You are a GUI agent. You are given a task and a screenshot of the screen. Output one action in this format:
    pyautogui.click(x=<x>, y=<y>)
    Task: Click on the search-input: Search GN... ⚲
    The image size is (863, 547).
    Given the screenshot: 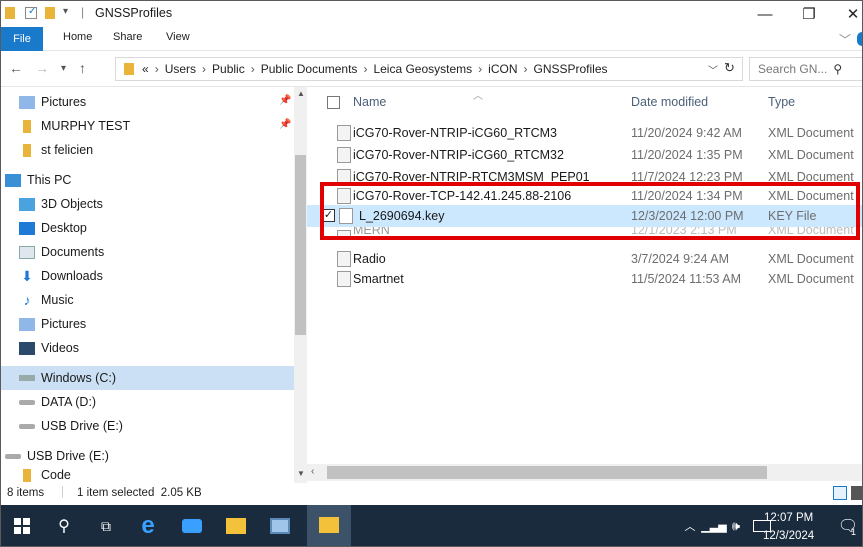 What is the action you would take?
    pyautogui.click(x=805, y=69)
    